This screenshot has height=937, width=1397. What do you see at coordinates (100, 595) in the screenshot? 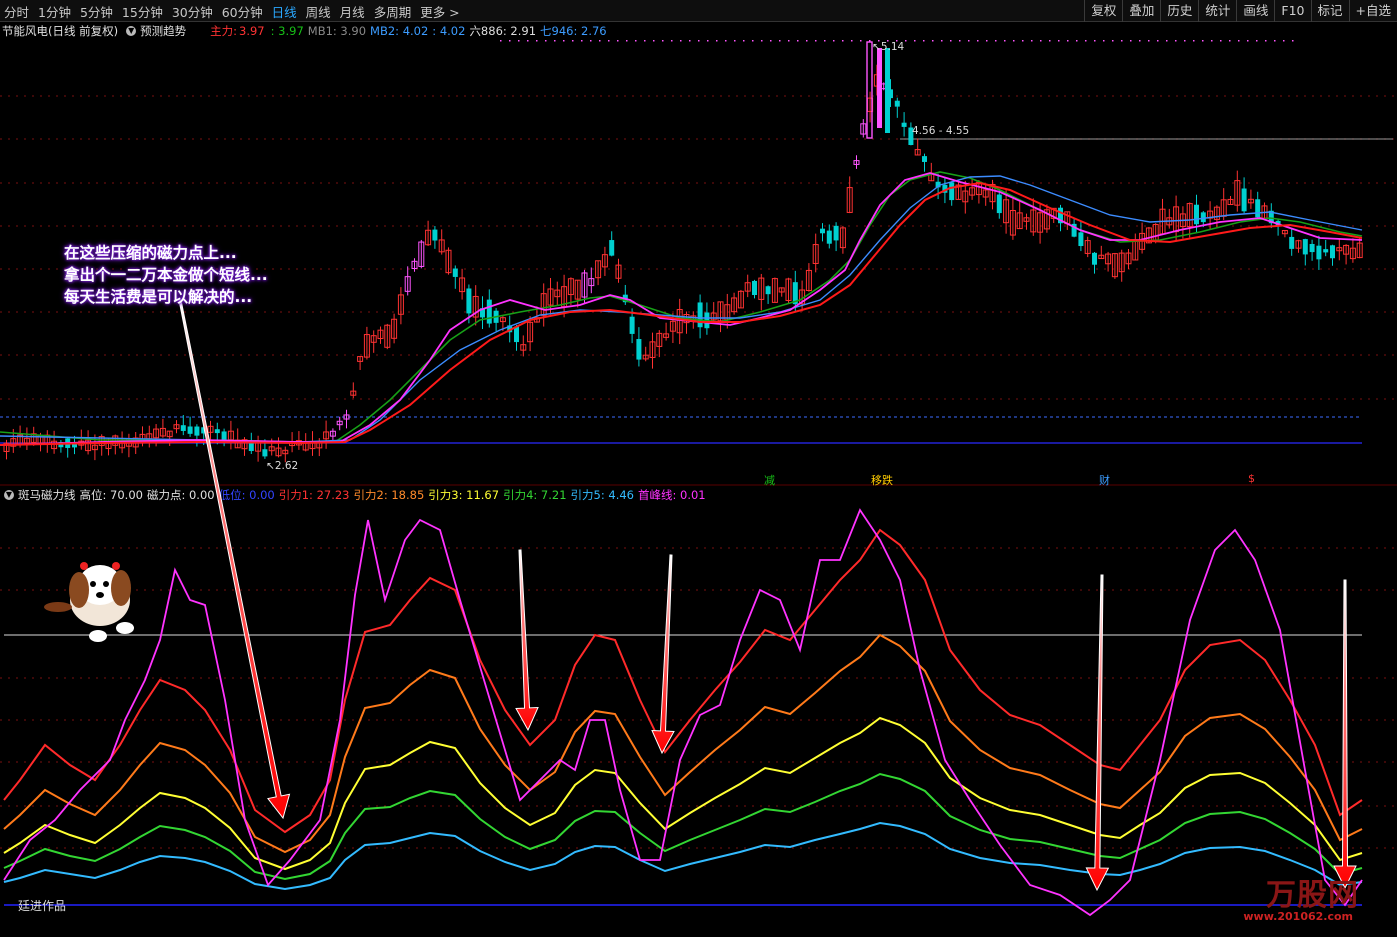
I see `puppy-nose` at bounding box center [100, 595].